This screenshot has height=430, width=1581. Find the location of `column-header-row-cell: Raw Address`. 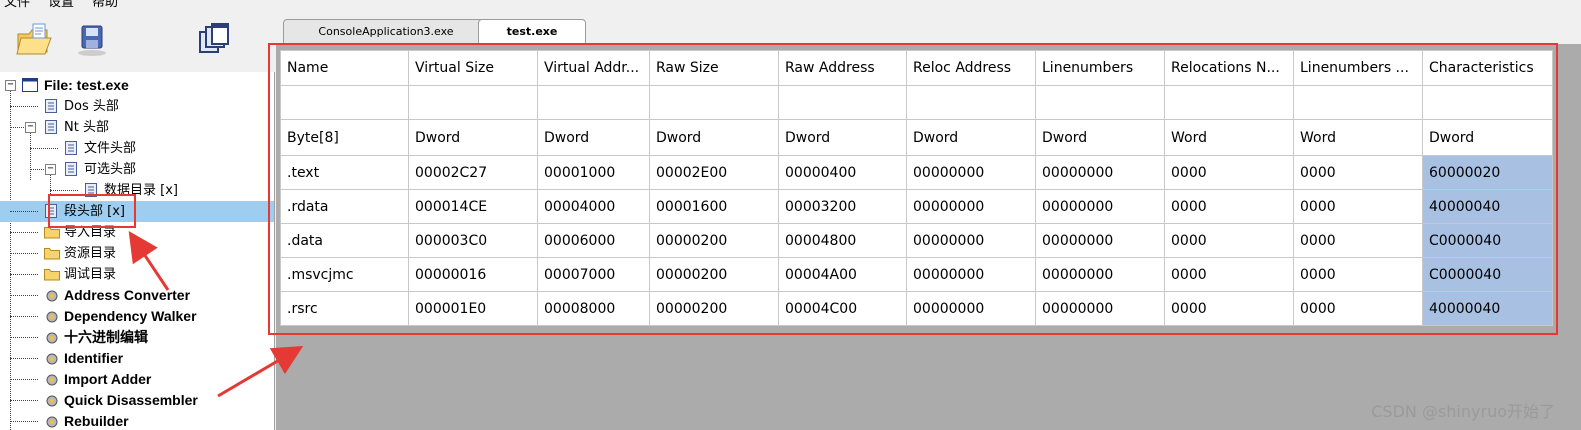

column-header-row-cell: Raw Address is located at coordinates (842, 68).